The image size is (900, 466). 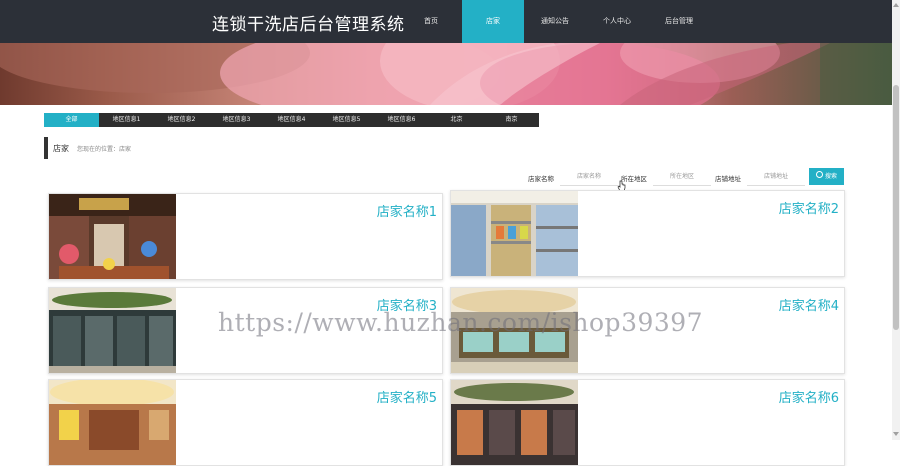 I want to click on nav-notices: 通知公告, so click(x=555, y=21).